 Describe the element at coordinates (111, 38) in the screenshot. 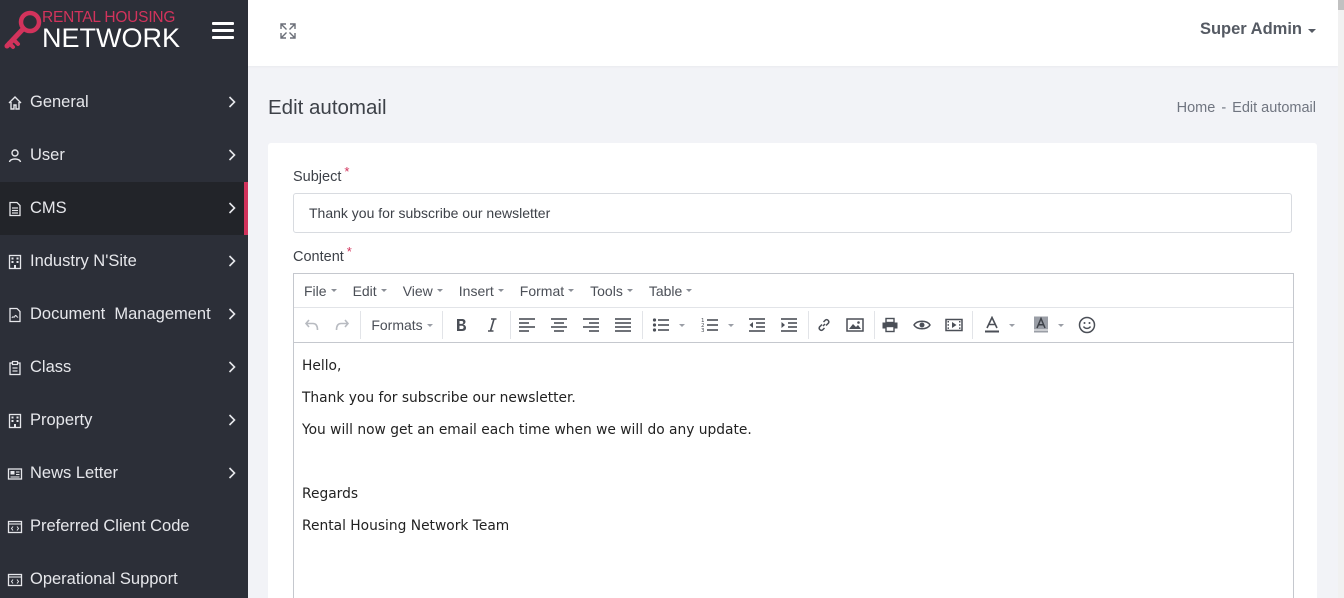

I see `brand-line2: NETWORK` at that location.